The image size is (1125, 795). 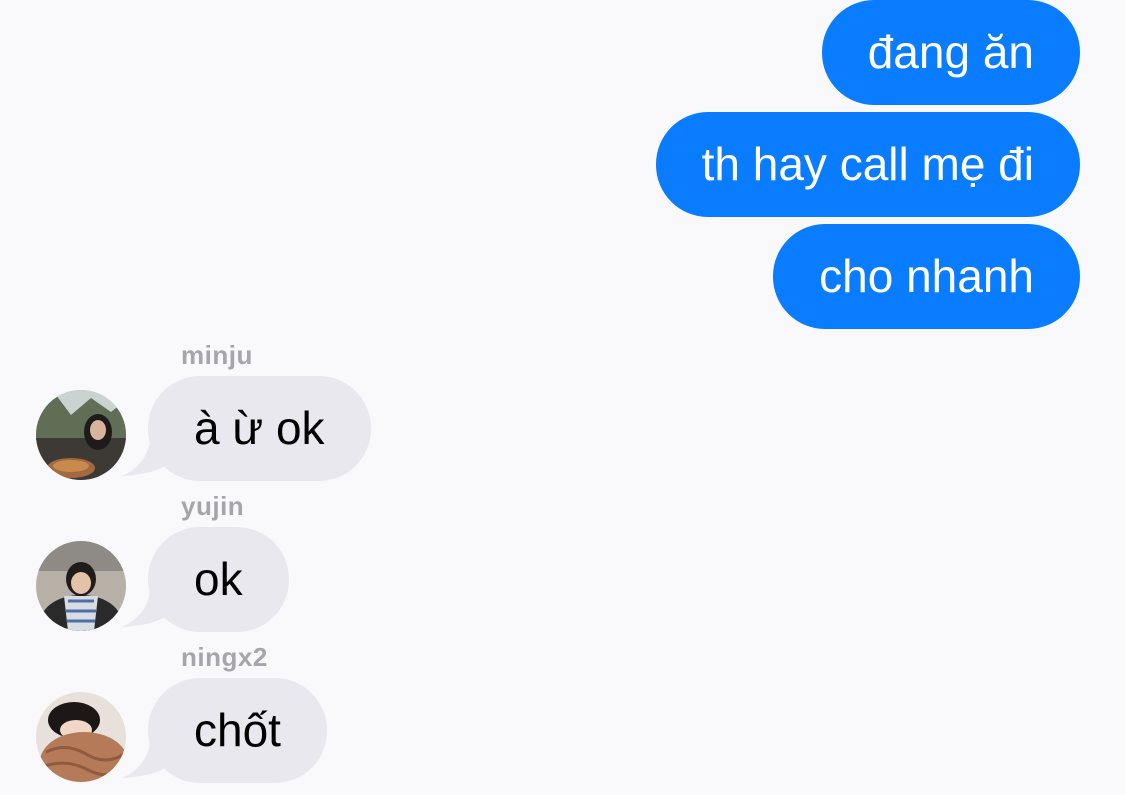 What do you see at coordinates (237, 730) in the screenshot?
I see `incoming-message-bubble: chốt` at bounding box center [237, 730].